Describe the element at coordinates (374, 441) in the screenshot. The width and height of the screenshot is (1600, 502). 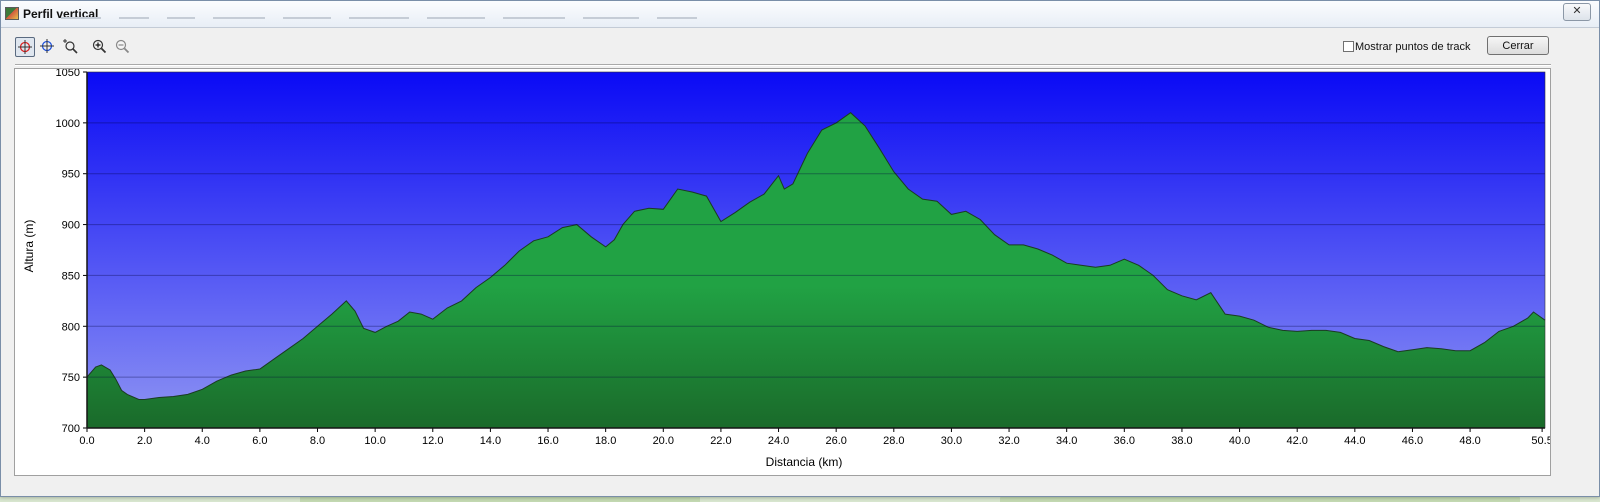
I see `x-tick-label: 10.0` at that location.